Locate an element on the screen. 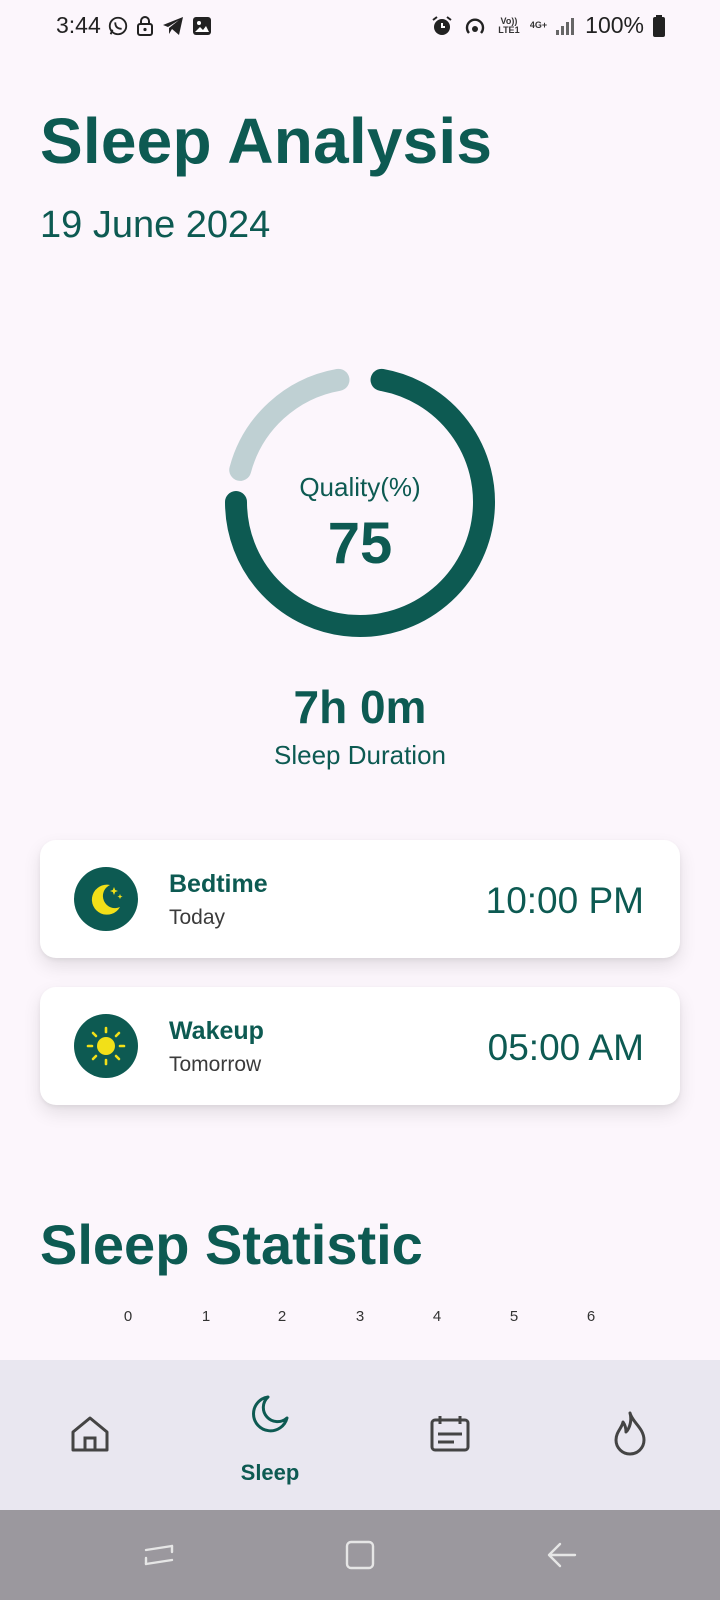 This screenshot has width=720, height=1600. bedtime-title: Bedtime is located at coordinates (218, 884).